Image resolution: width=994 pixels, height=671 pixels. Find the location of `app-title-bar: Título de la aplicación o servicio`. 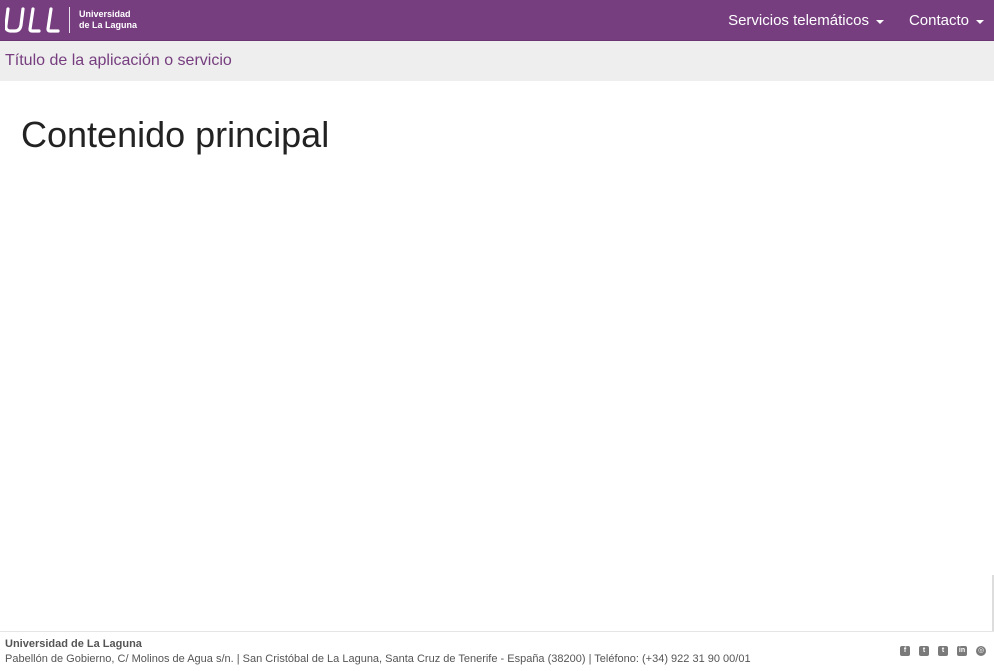

app-title-bar: Título de la aplicación o servicio is located at coordinates (497, 61).